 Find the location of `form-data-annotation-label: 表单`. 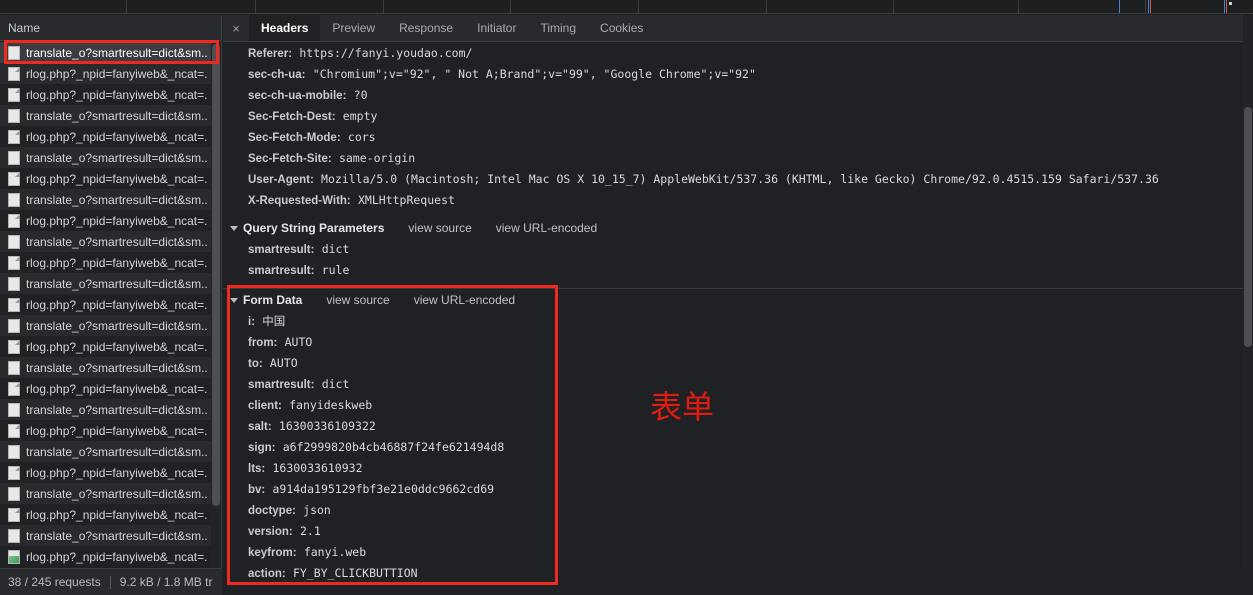

form-data-annotation-label: 表单 is located at coordinates (682, 407).